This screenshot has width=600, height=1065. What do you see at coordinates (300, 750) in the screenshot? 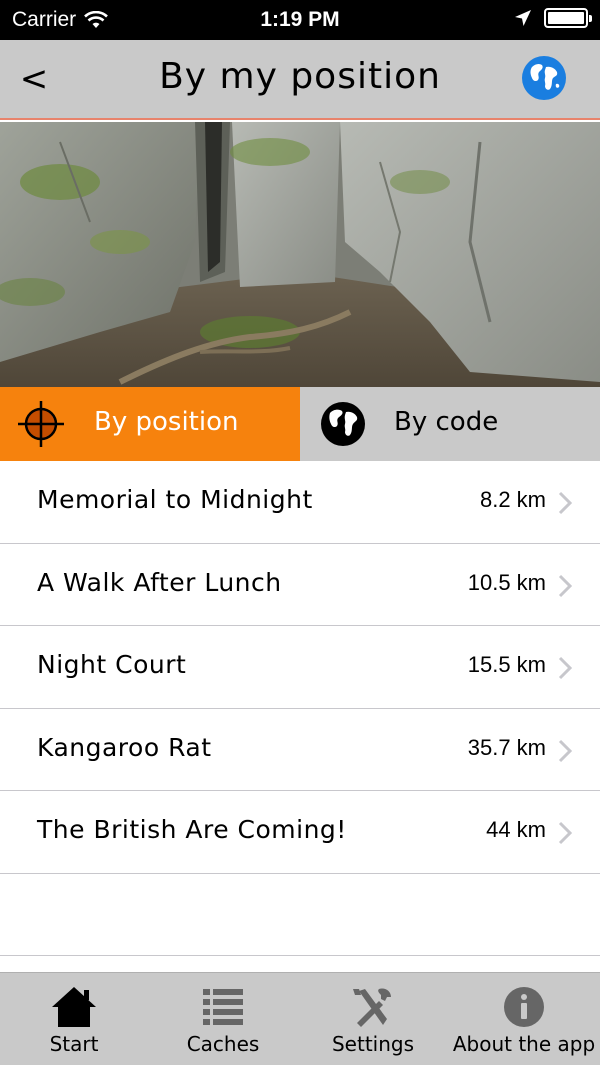
I see `list-item: Kangaroo Rat 35.7 km` at bounding box center [300, 750].